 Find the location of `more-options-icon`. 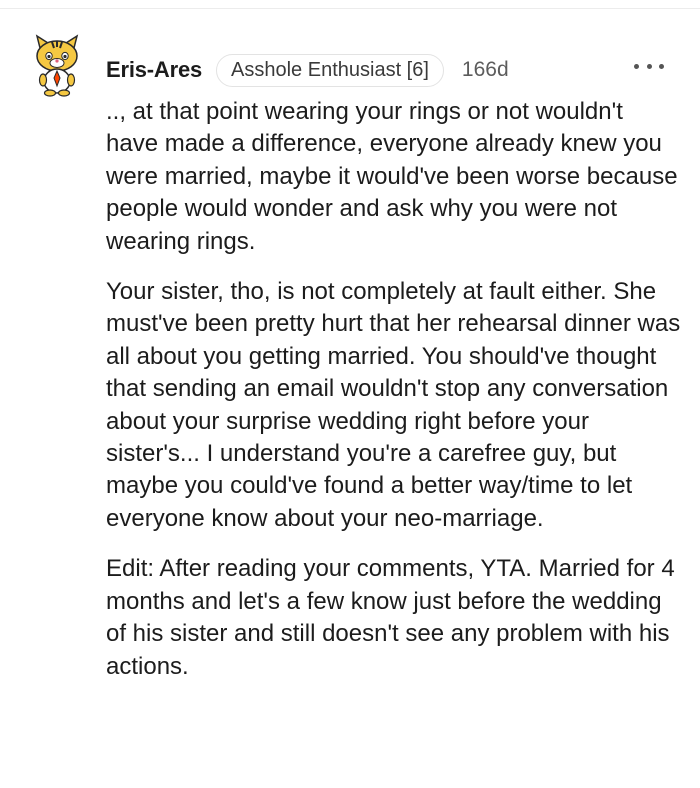

more-options-icon is located at coordinates (649, 66).